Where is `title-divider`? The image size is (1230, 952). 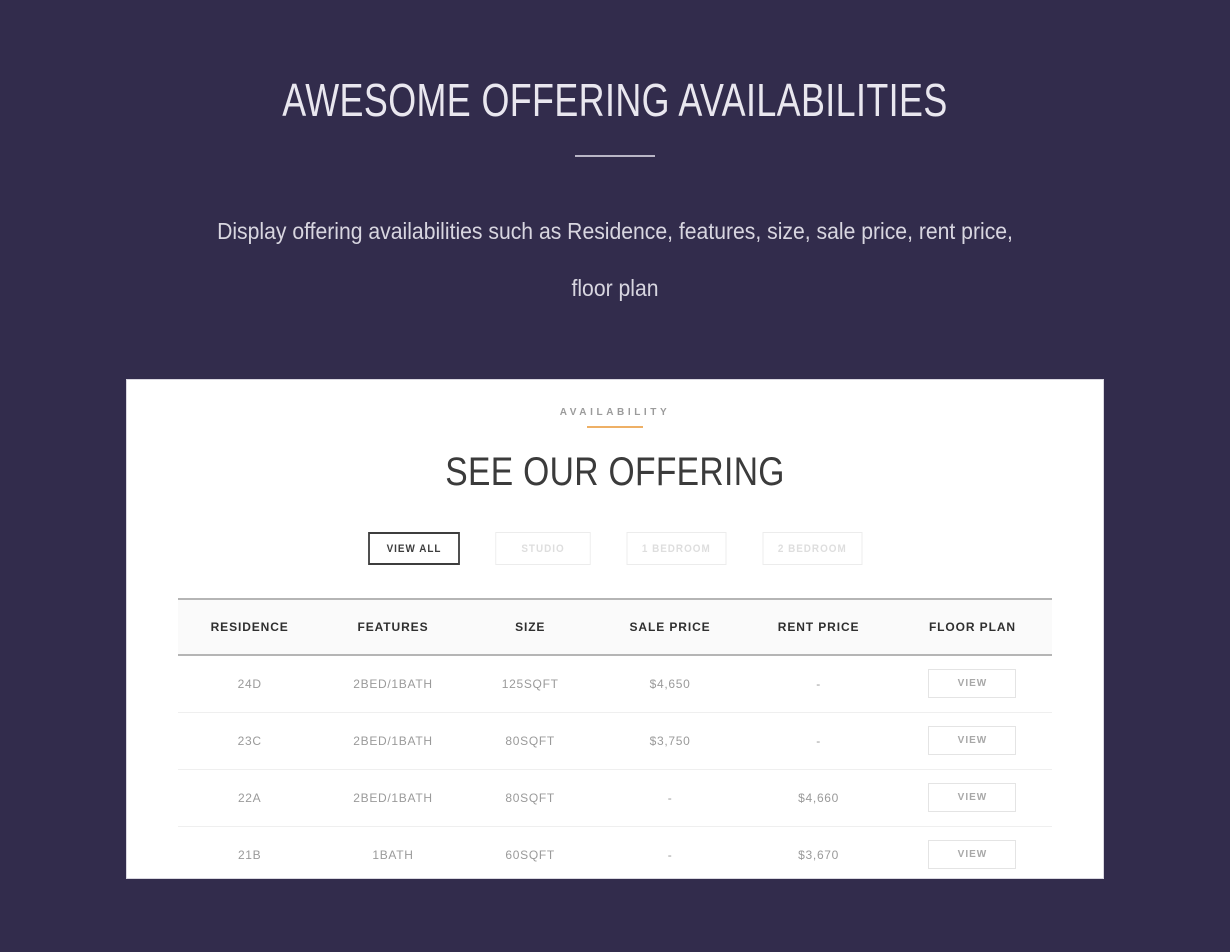
title-divider is located at coordinates (615, 156).